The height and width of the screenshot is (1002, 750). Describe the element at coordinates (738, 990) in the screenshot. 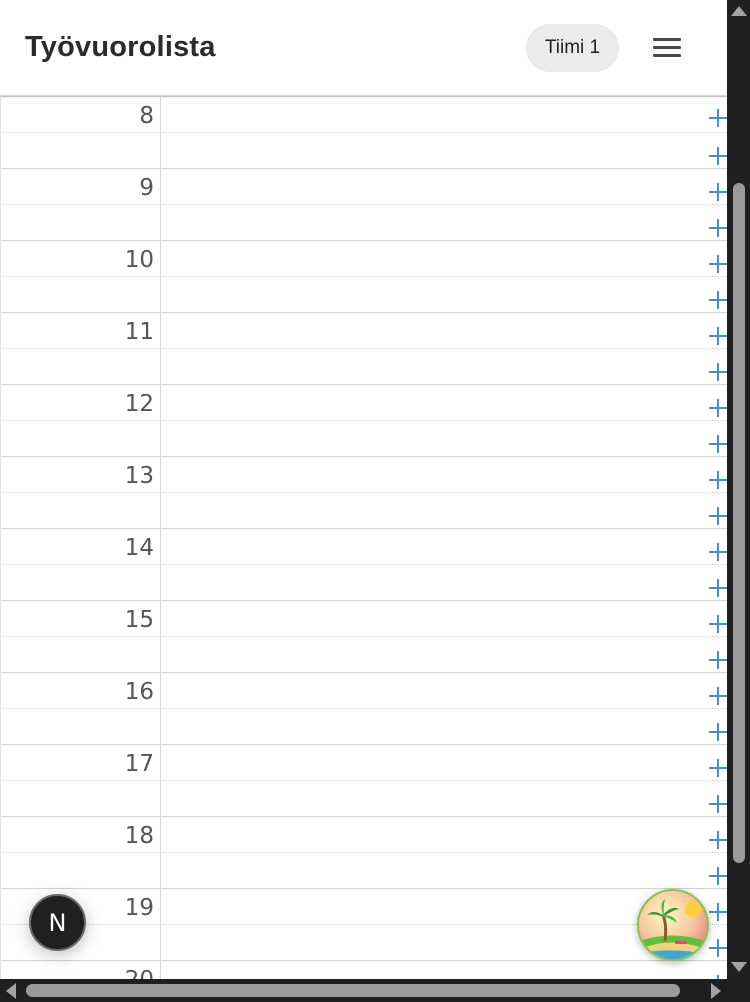

I see `scrollbar-corner` at that location.